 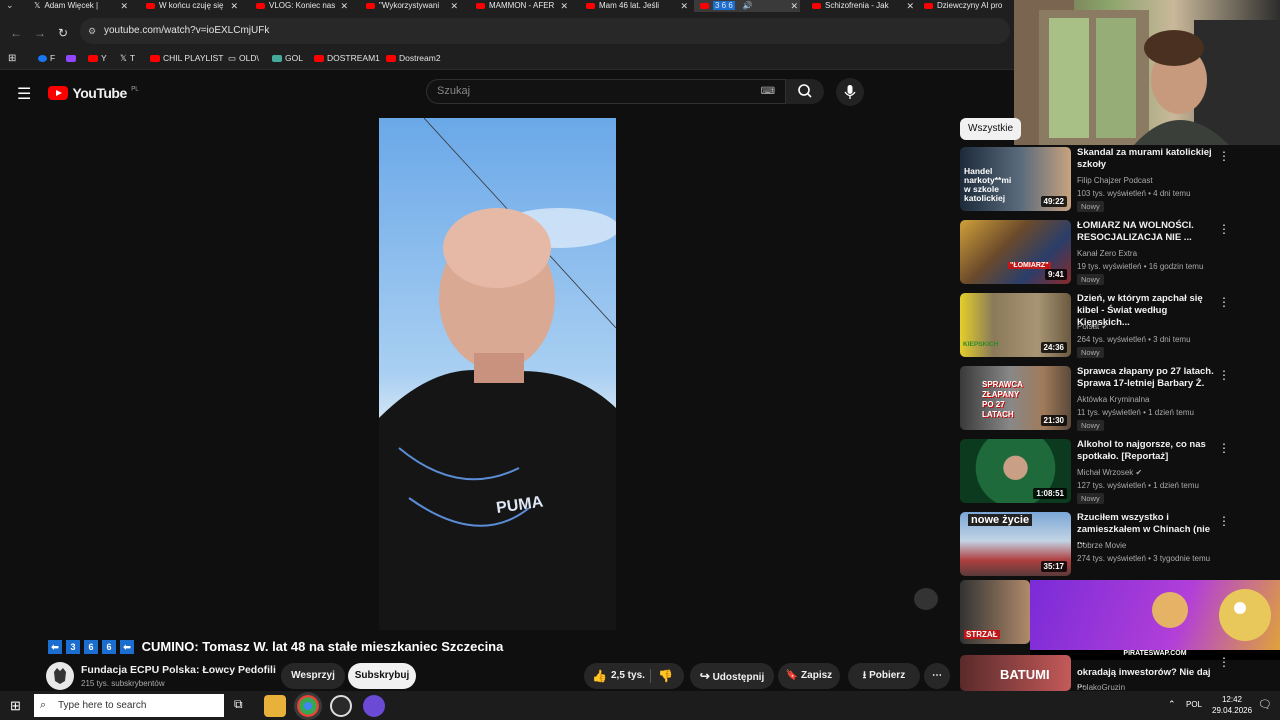 What do you see at coordinates (10, 5) in the screenshot?
I see `tab-list-chevron-icon: ⌄` at bounding box center [10, 5].